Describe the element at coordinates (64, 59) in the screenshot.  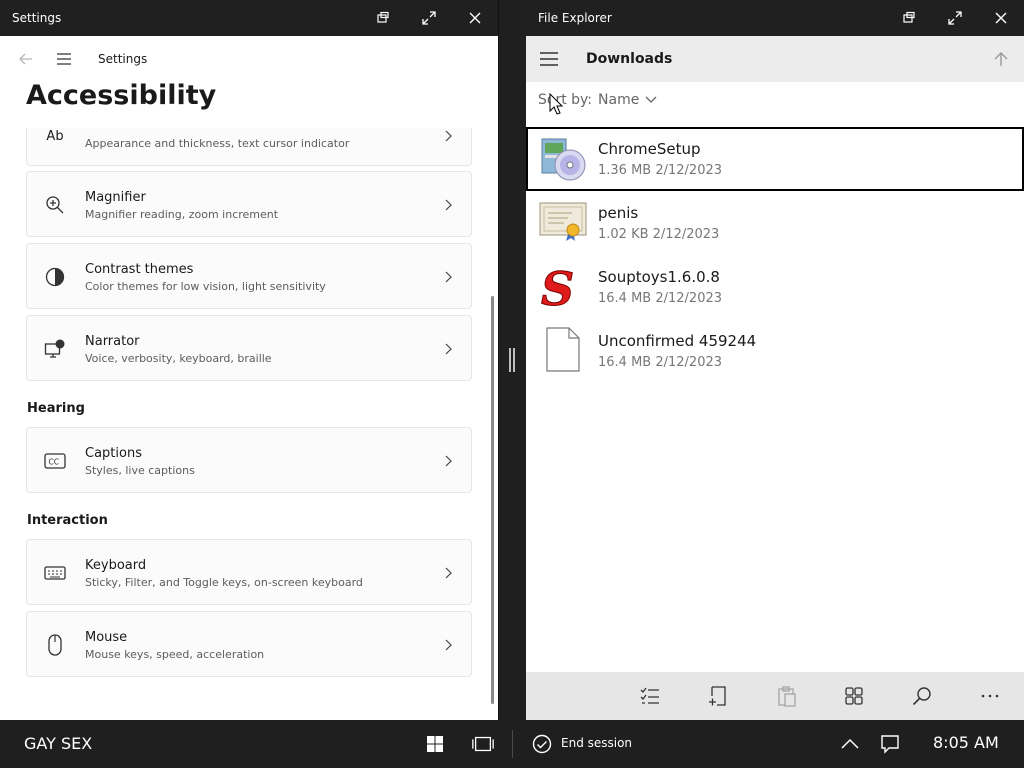
I see `menu-button` at that location.